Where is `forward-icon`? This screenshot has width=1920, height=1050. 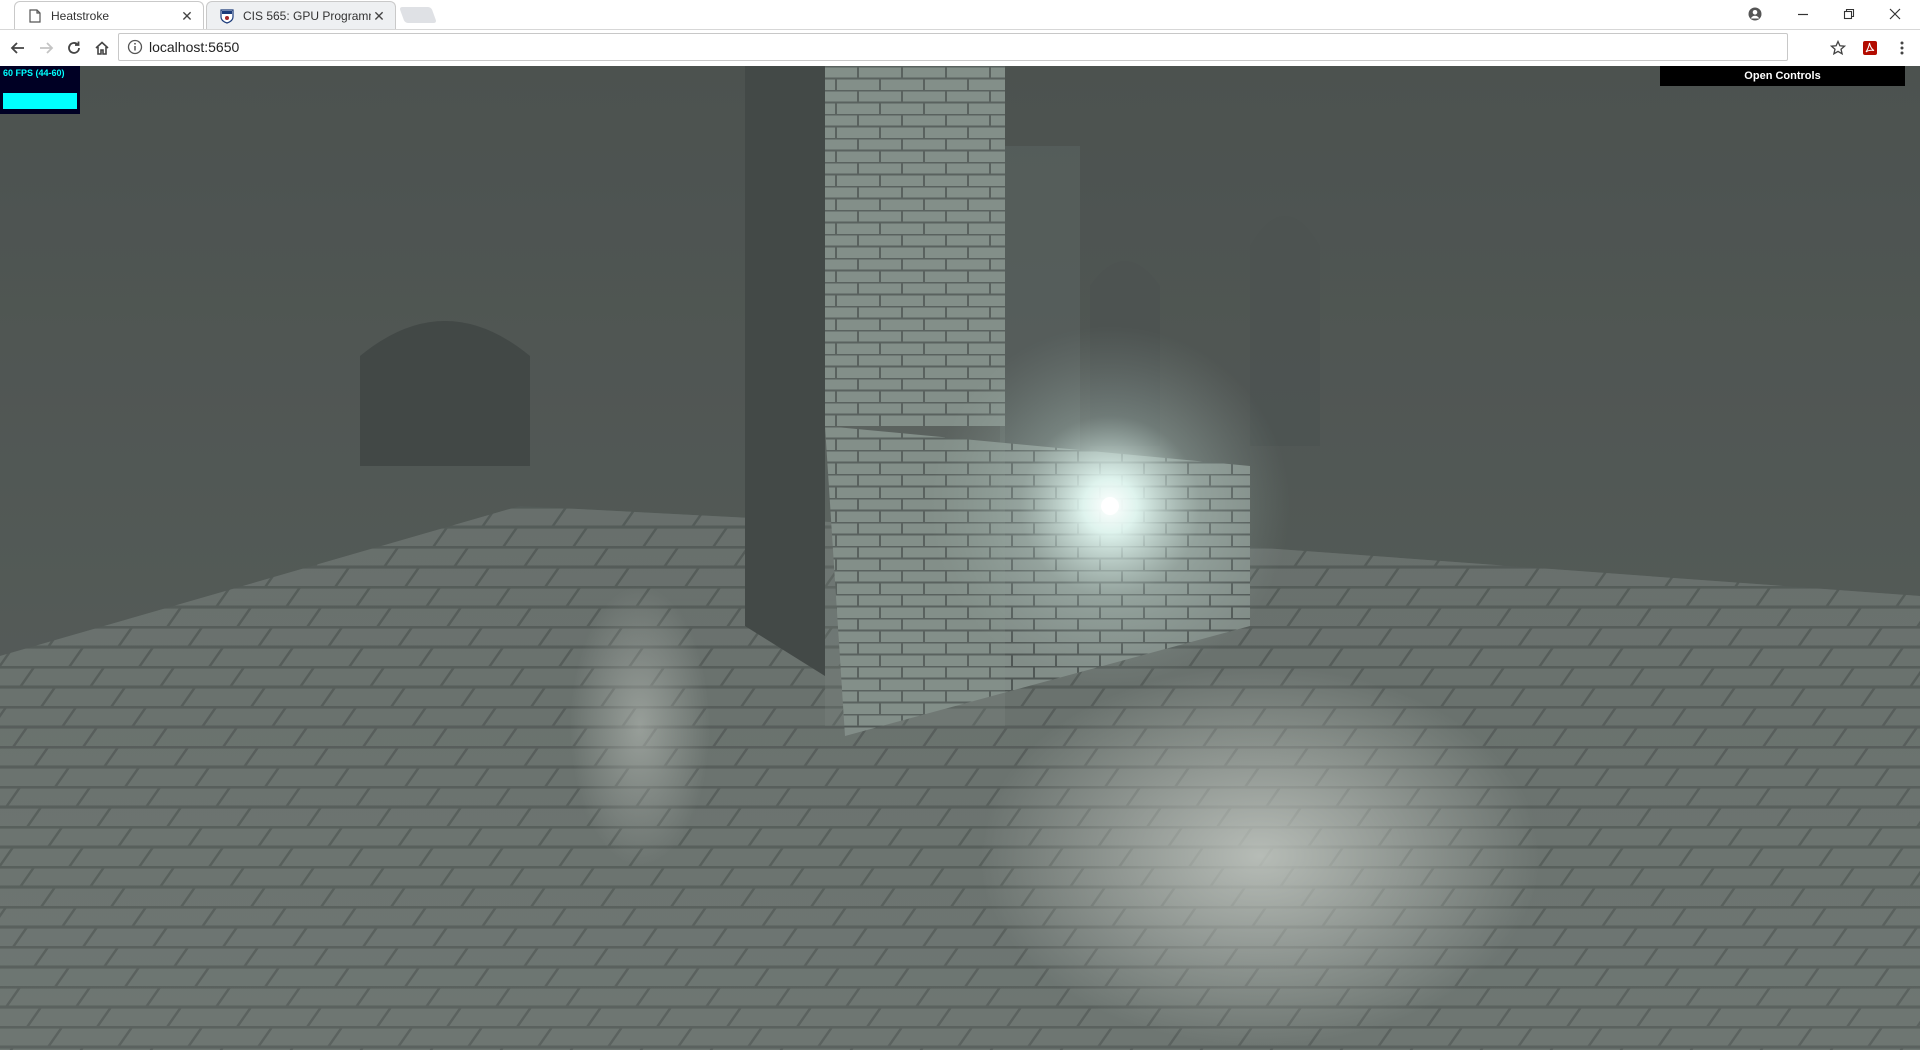 forward-icon is located at coordinates (46, 48).